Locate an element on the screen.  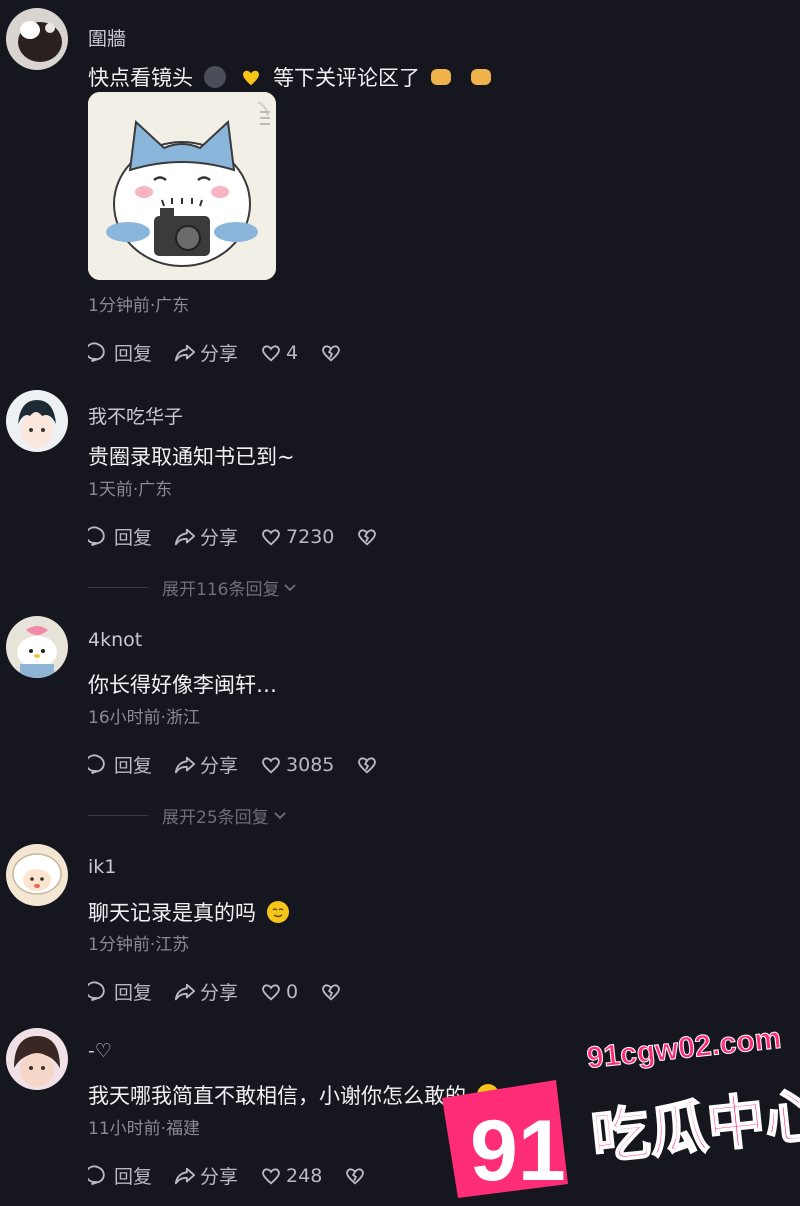
comment-actions: 回复 分享 0 is located at coordinates (228, 991).